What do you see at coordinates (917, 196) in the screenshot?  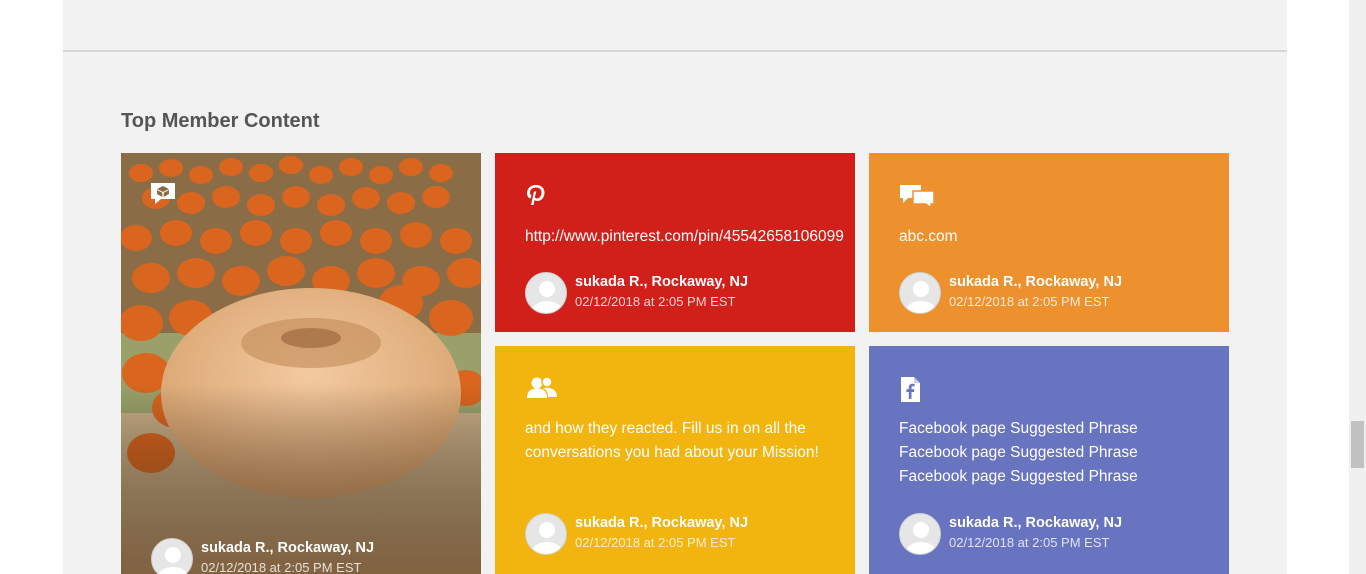 I see `speech-bubbles-icon` at bounding box center [917, 196].